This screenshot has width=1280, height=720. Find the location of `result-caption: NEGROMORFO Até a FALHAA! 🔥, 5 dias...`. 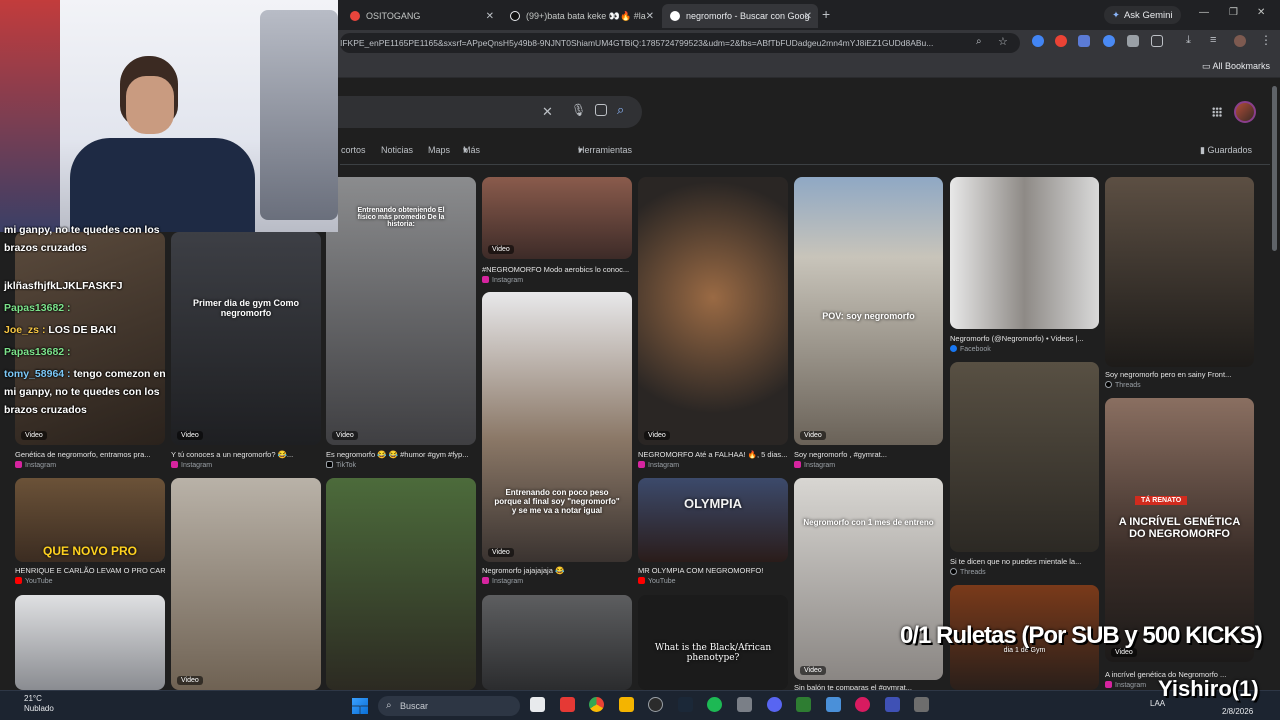

result-caption: NEGROMORFO Até a FALHAA! 🔥, 5 dias... is located at coordinates (713, 454).